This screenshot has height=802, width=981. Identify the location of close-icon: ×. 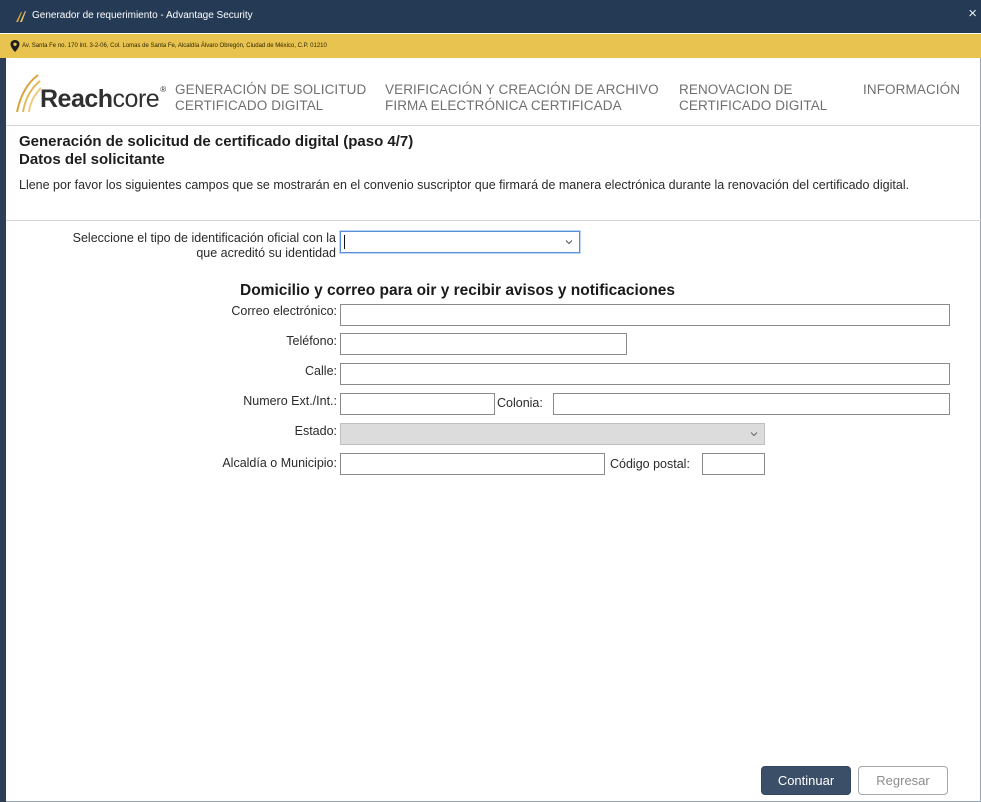
(972, 13).